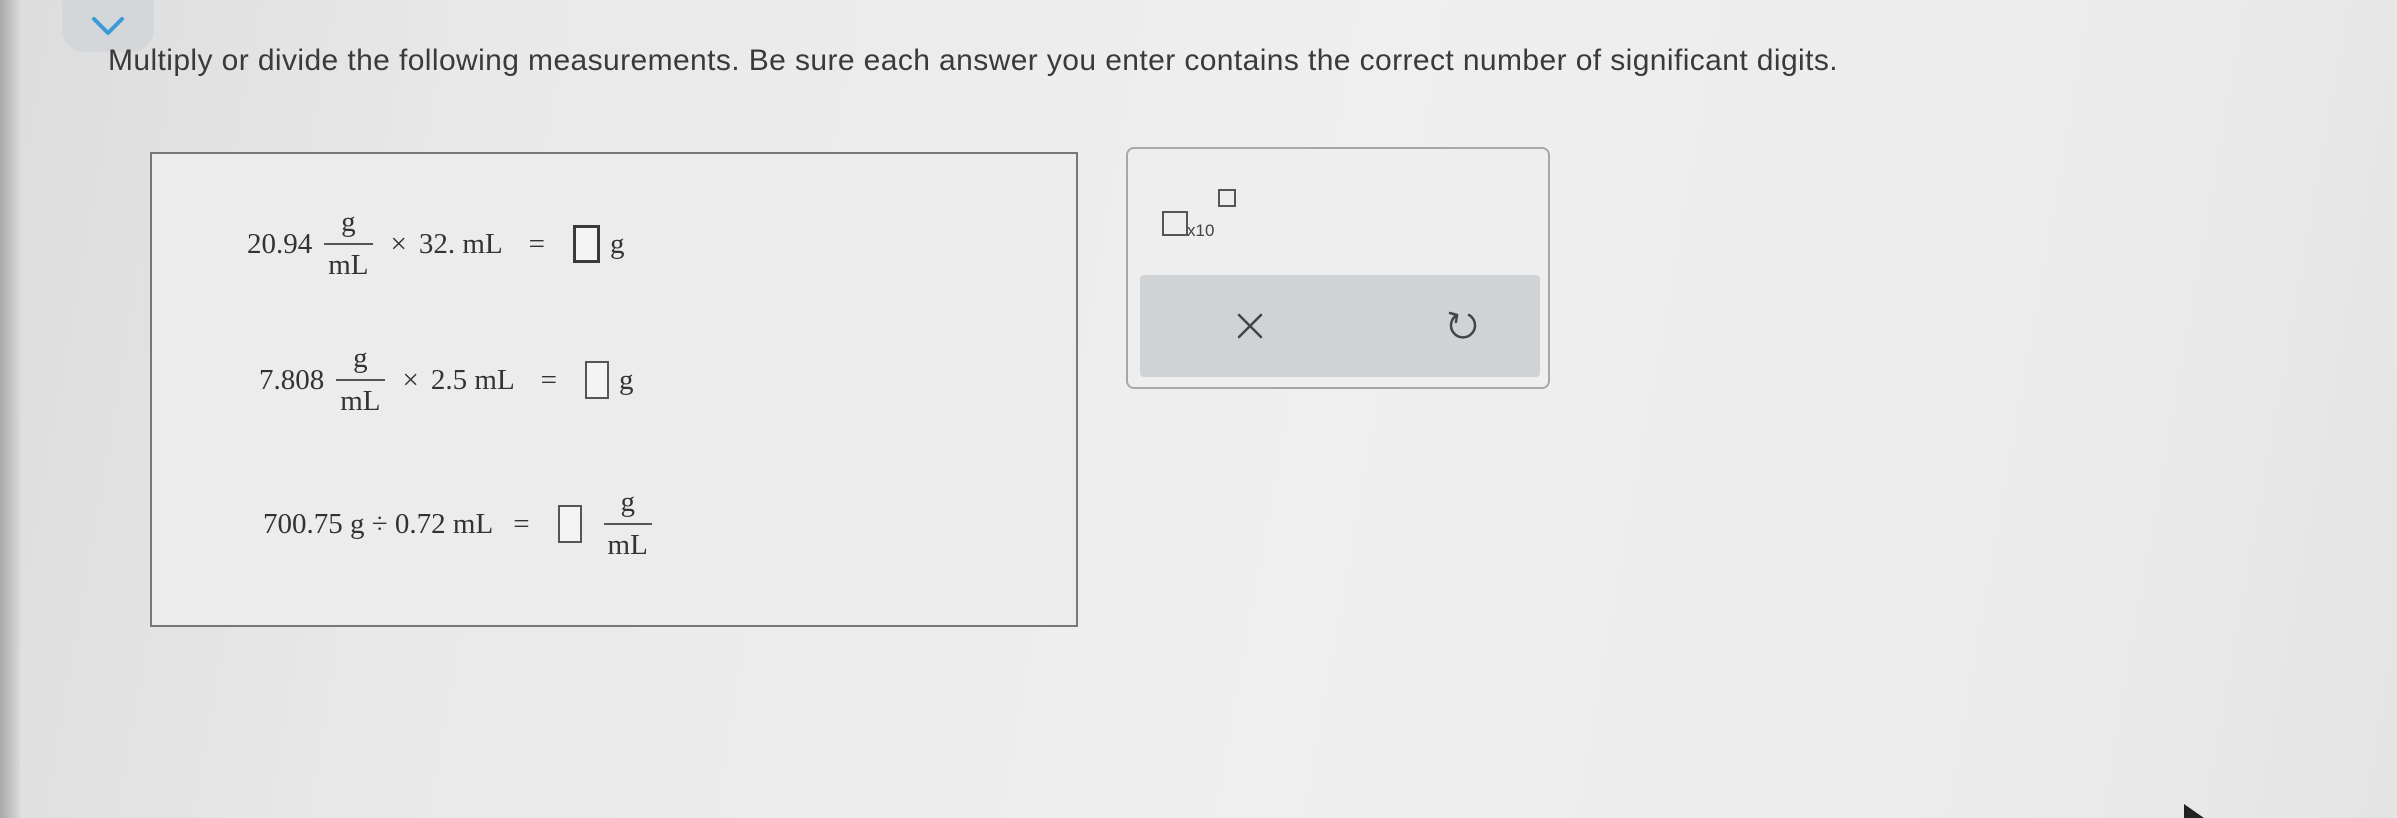 The height and width of the screenshot is (818, 2397). What do you see at coordinates (378, 523) in the screenshot?
I see `problem-3-expression: 700.75 g ÷ 0.72 mL` at bounding box center [378, 523].